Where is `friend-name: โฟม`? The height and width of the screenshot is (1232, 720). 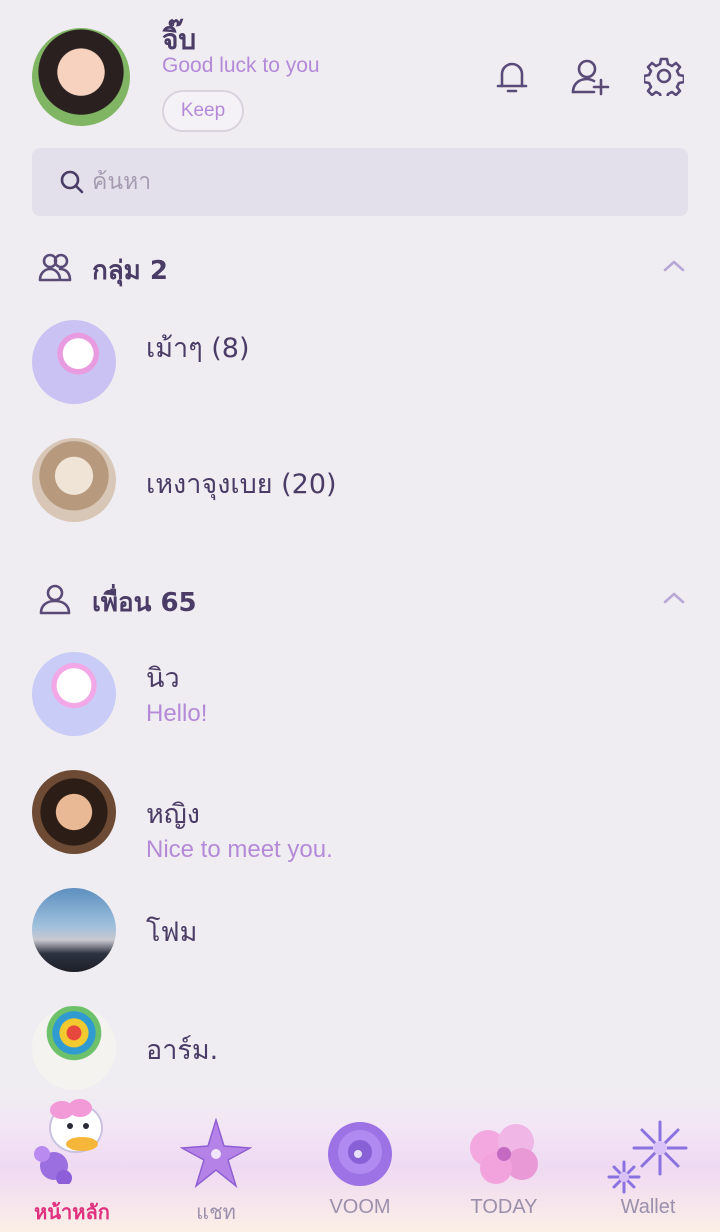
friend-name: โฟม is located at coordinates (172, 932).